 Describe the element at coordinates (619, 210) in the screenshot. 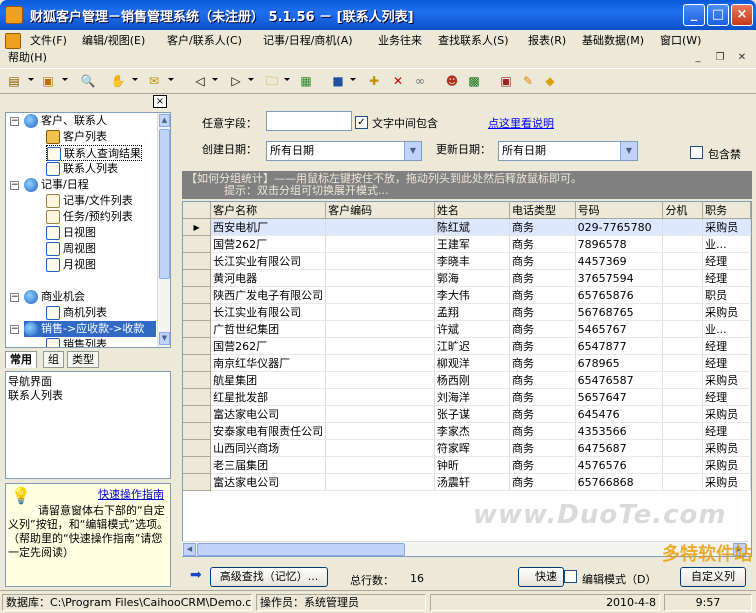

I see `header-number: 号码` at that location.